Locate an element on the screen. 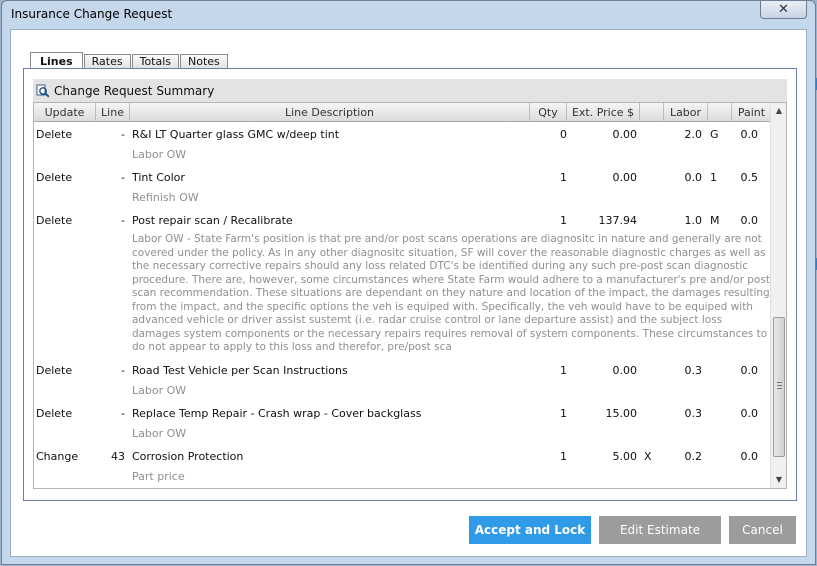 The image size is (817, 566). accept-and-lock-button: Accept and Lock is located at coordinates (530, 530).